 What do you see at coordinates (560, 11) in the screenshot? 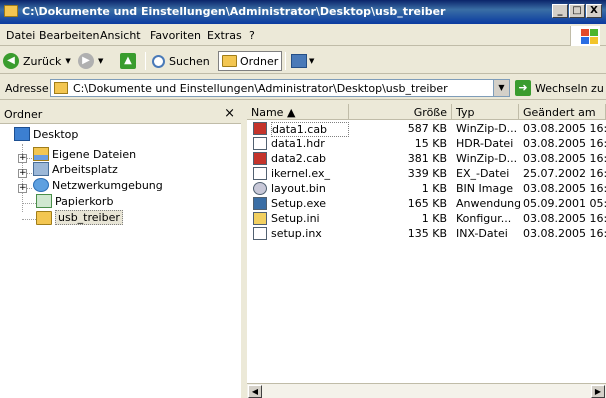
I see `minimize-button: _` at bounding box center [560, 11].